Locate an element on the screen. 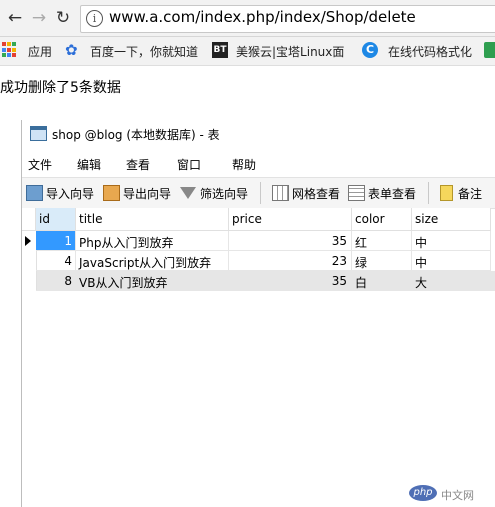  address-bar: i www.a.com/index.php/index/Shop/delete is located at coordinates (287, 19).